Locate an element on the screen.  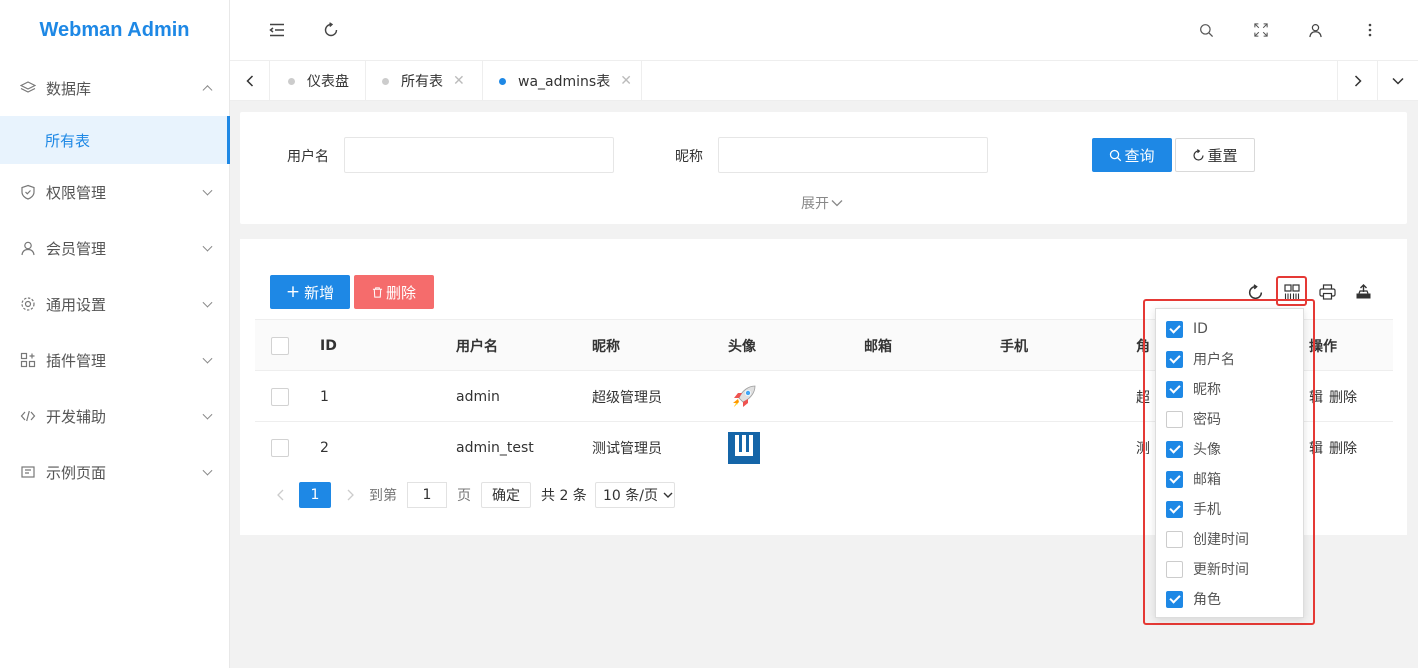
column-option-label: ID is located at coordinates (1200, 329).